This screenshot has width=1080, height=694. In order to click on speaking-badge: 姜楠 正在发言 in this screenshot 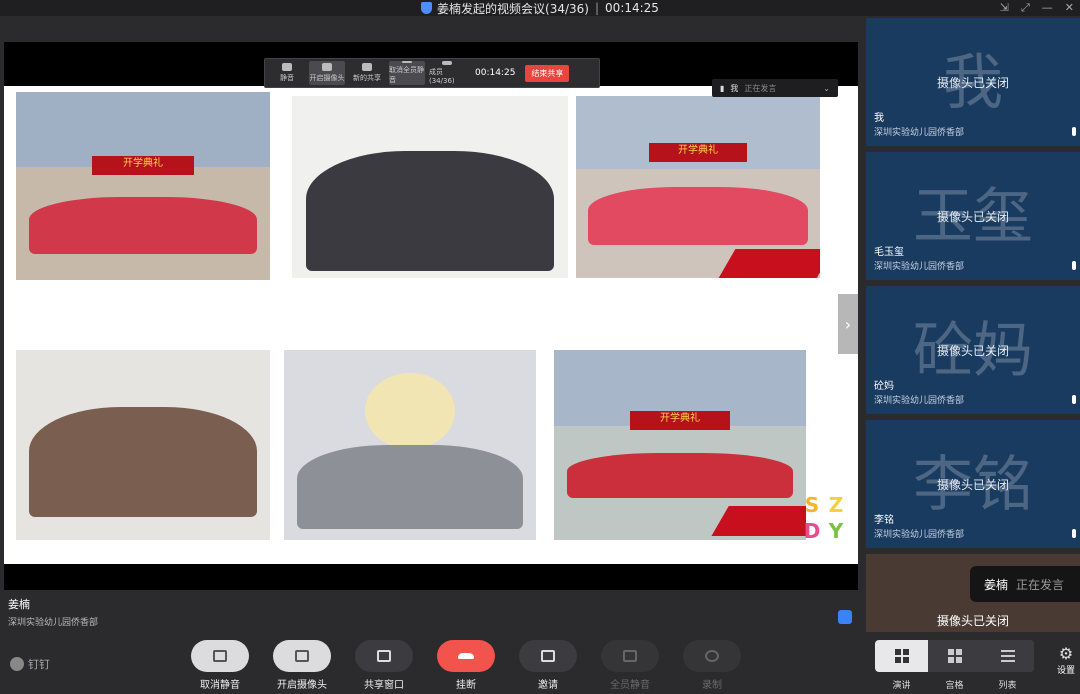, I will do `click(1025, 584)`.